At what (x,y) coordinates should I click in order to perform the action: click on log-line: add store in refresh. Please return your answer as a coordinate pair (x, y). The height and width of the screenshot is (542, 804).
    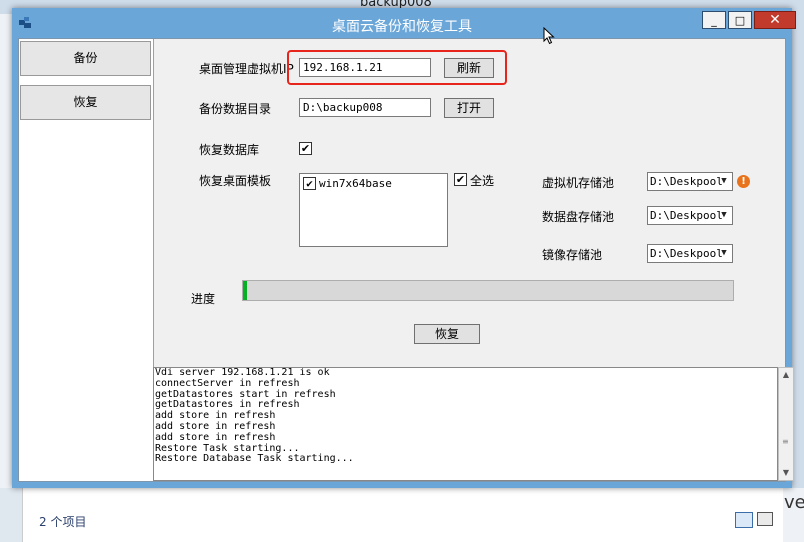
    Looking at the image, I should click on (215, 437).